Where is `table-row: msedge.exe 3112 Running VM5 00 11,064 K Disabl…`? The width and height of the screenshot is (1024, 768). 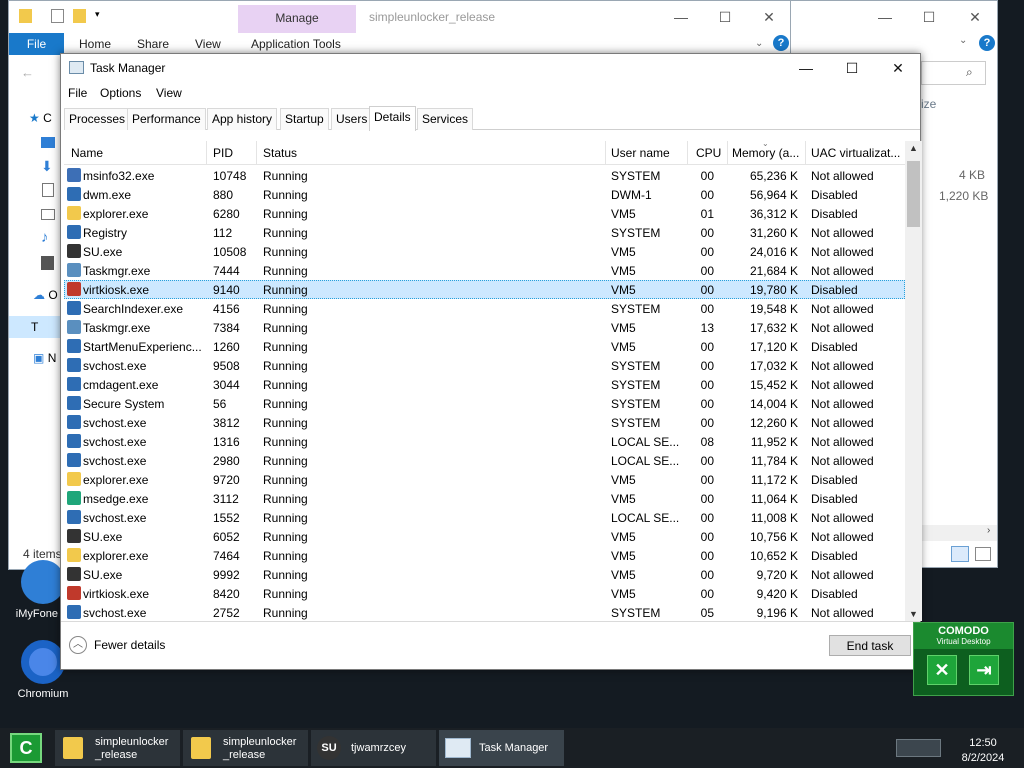
table-row: msedge.exe 3112 Running VM5 00 11,064 K Disabl… is located at coordinates (484, 498).